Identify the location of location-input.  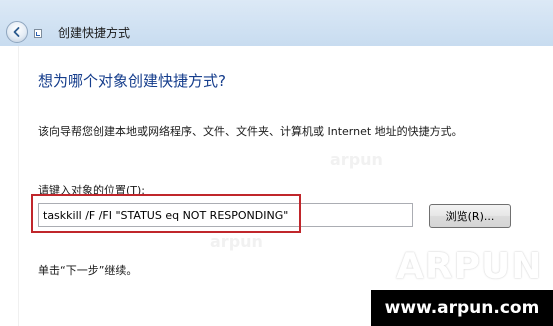
(225, 215).